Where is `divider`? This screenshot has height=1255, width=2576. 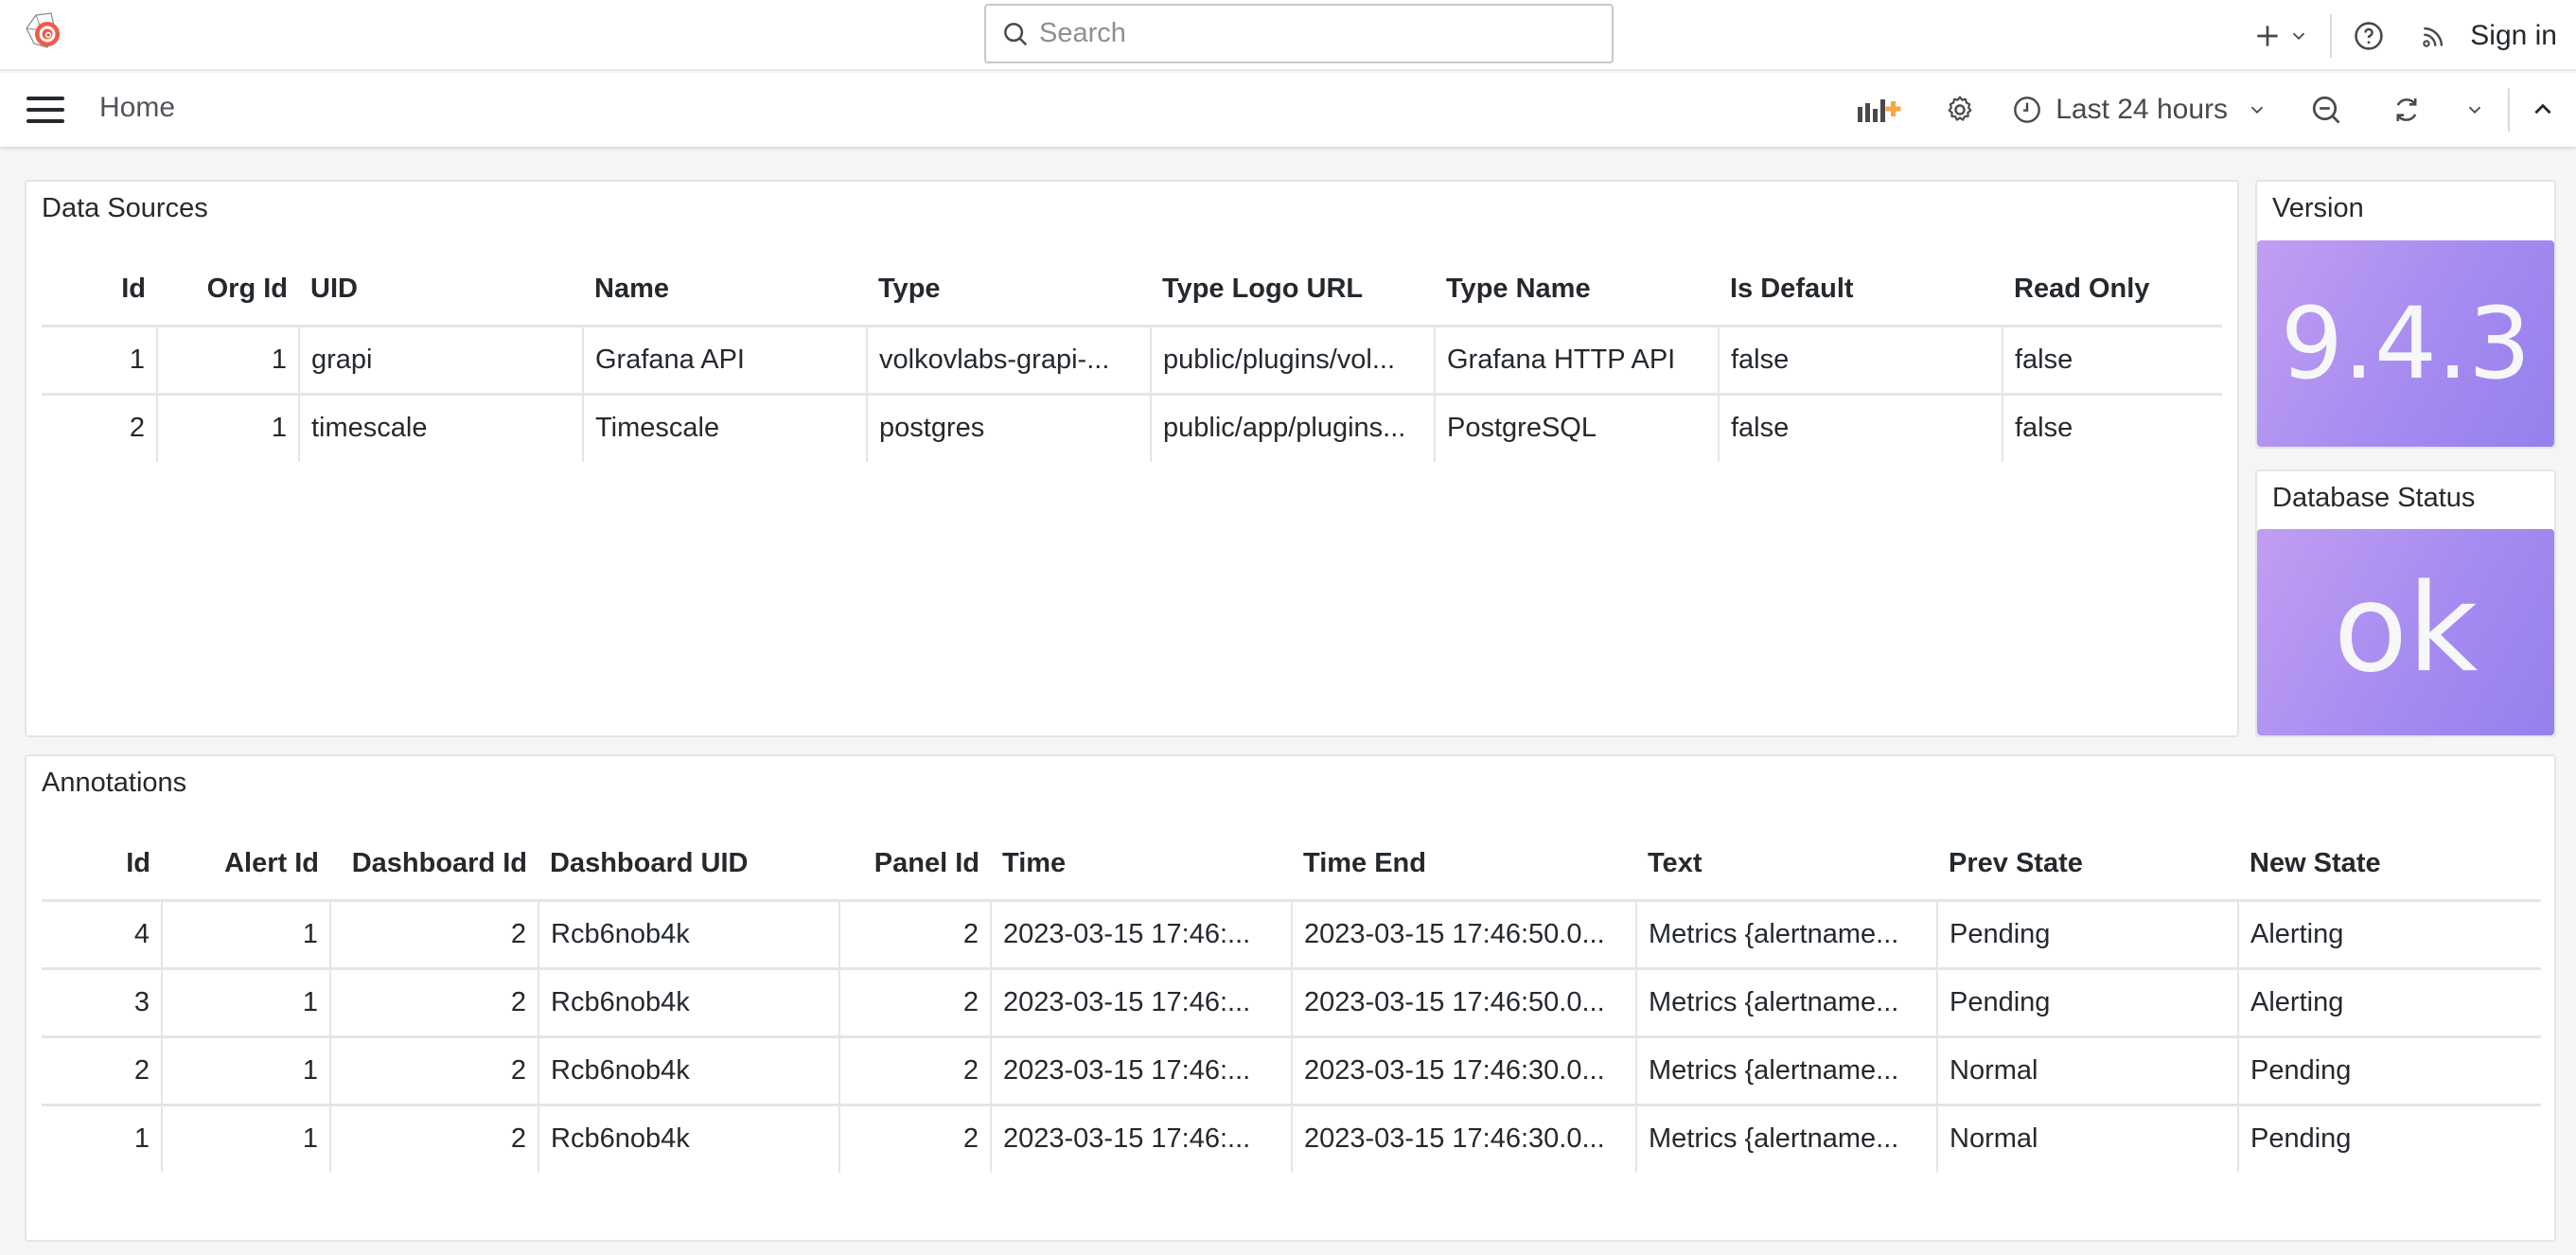 divider is located at coordinates (2331, 35).